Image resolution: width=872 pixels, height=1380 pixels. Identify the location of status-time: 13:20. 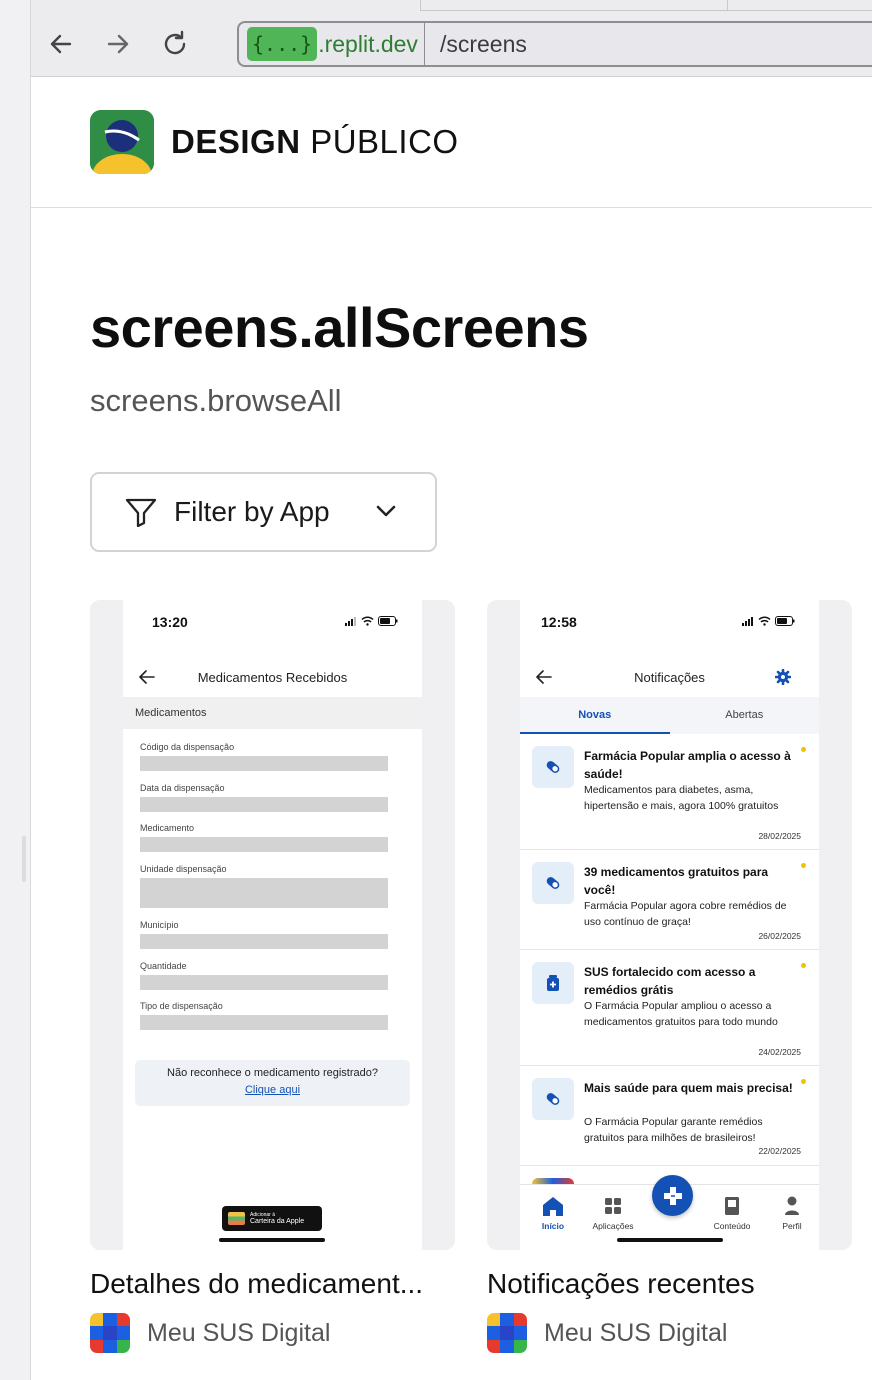
(170, 622).